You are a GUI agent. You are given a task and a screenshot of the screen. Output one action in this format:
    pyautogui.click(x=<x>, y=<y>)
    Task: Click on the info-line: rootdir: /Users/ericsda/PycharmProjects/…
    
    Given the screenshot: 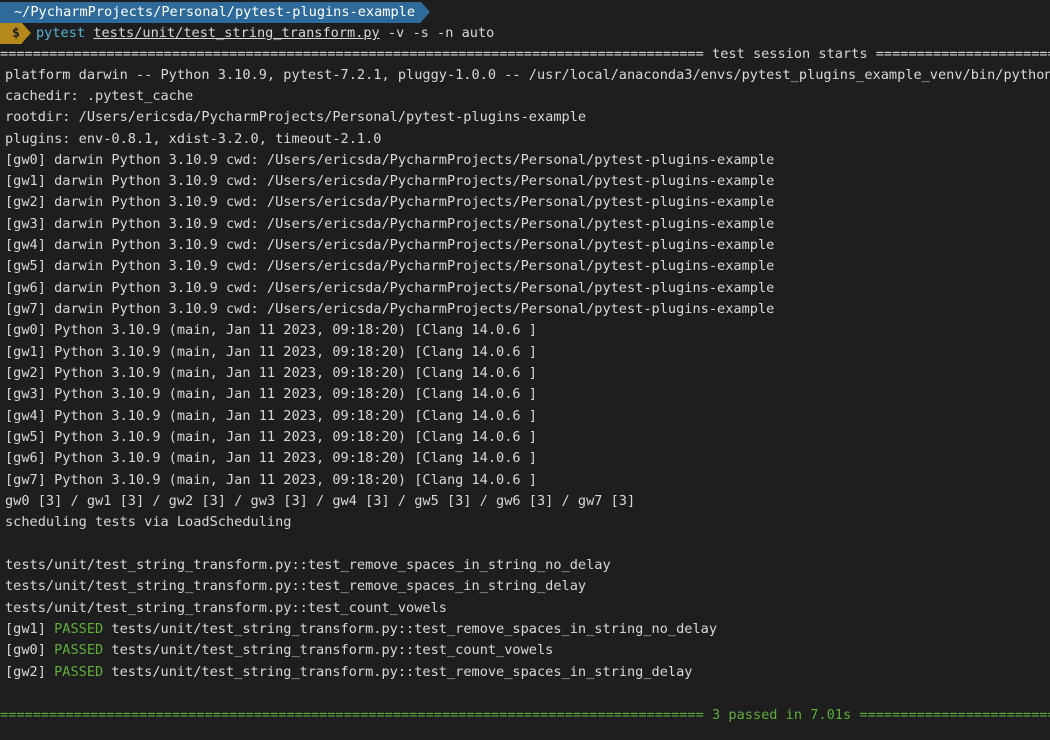 What is the action you would take?
    pyautogui.click(x=296, y=117)
    